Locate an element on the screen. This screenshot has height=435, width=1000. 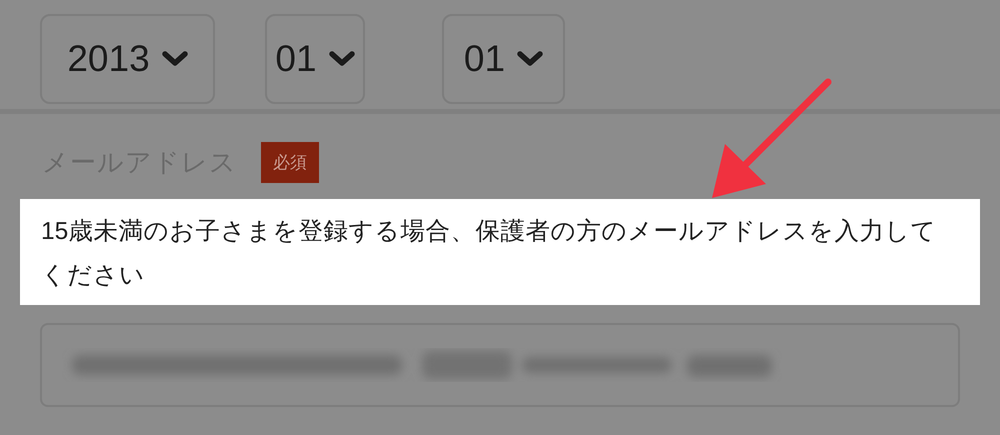
required-badge: 必須 is located at coordinates (290, 162).